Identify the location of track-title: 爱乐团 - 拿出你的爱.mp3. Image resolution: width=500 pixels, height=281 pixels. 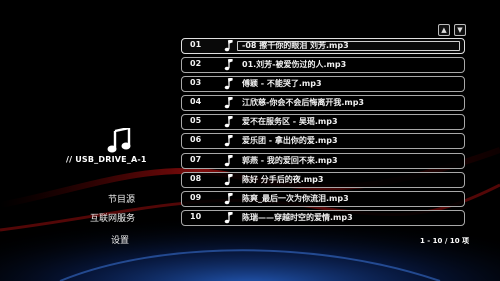
(290, 141).